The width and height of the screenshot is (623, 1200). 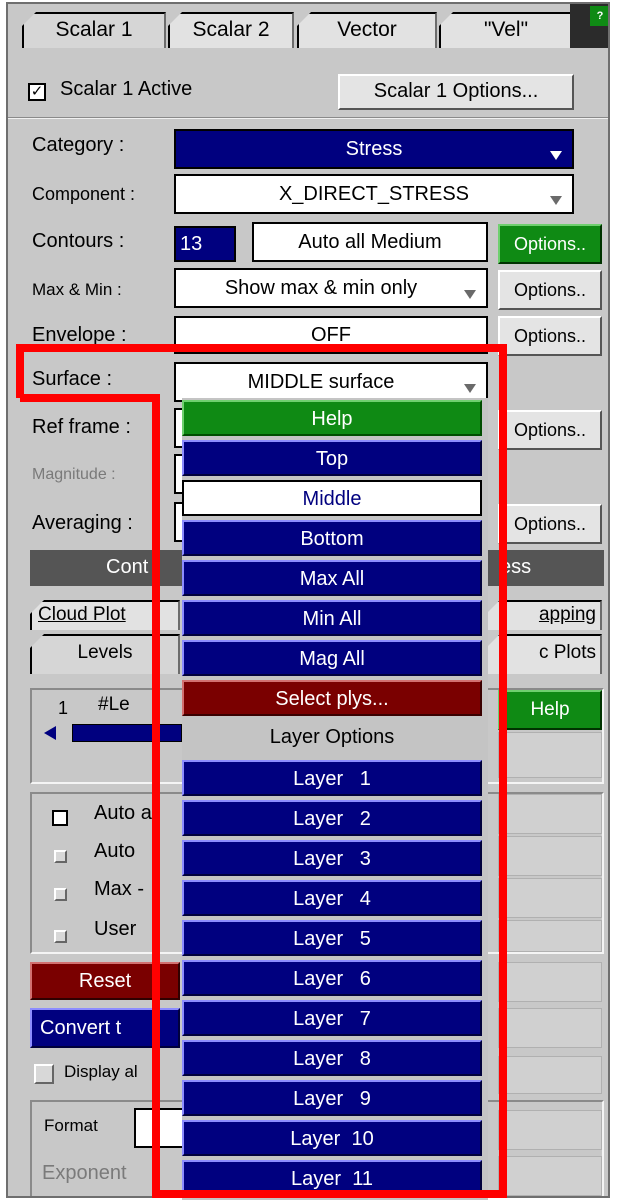 I want to click on auto-label: Auto, so click(x=115, y=851).